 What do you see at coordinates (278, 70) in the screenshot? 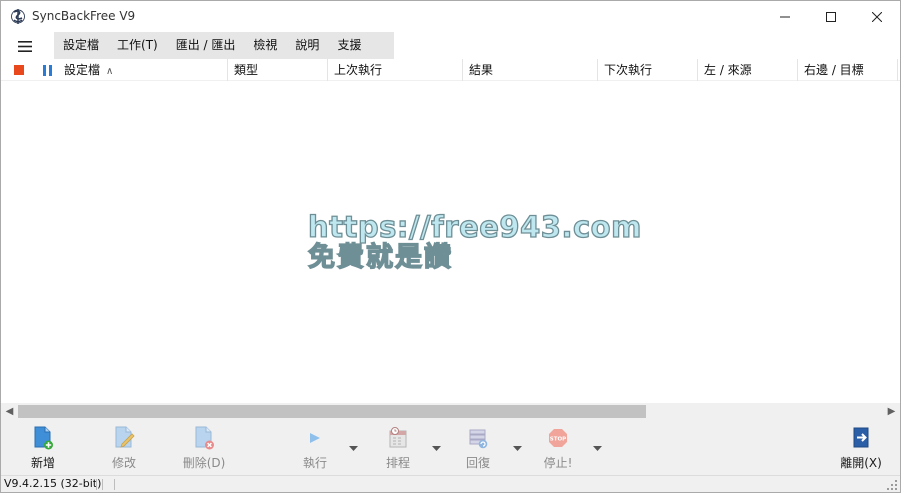
I see `column-header-type: 類型` at bounding box center [278, 70].